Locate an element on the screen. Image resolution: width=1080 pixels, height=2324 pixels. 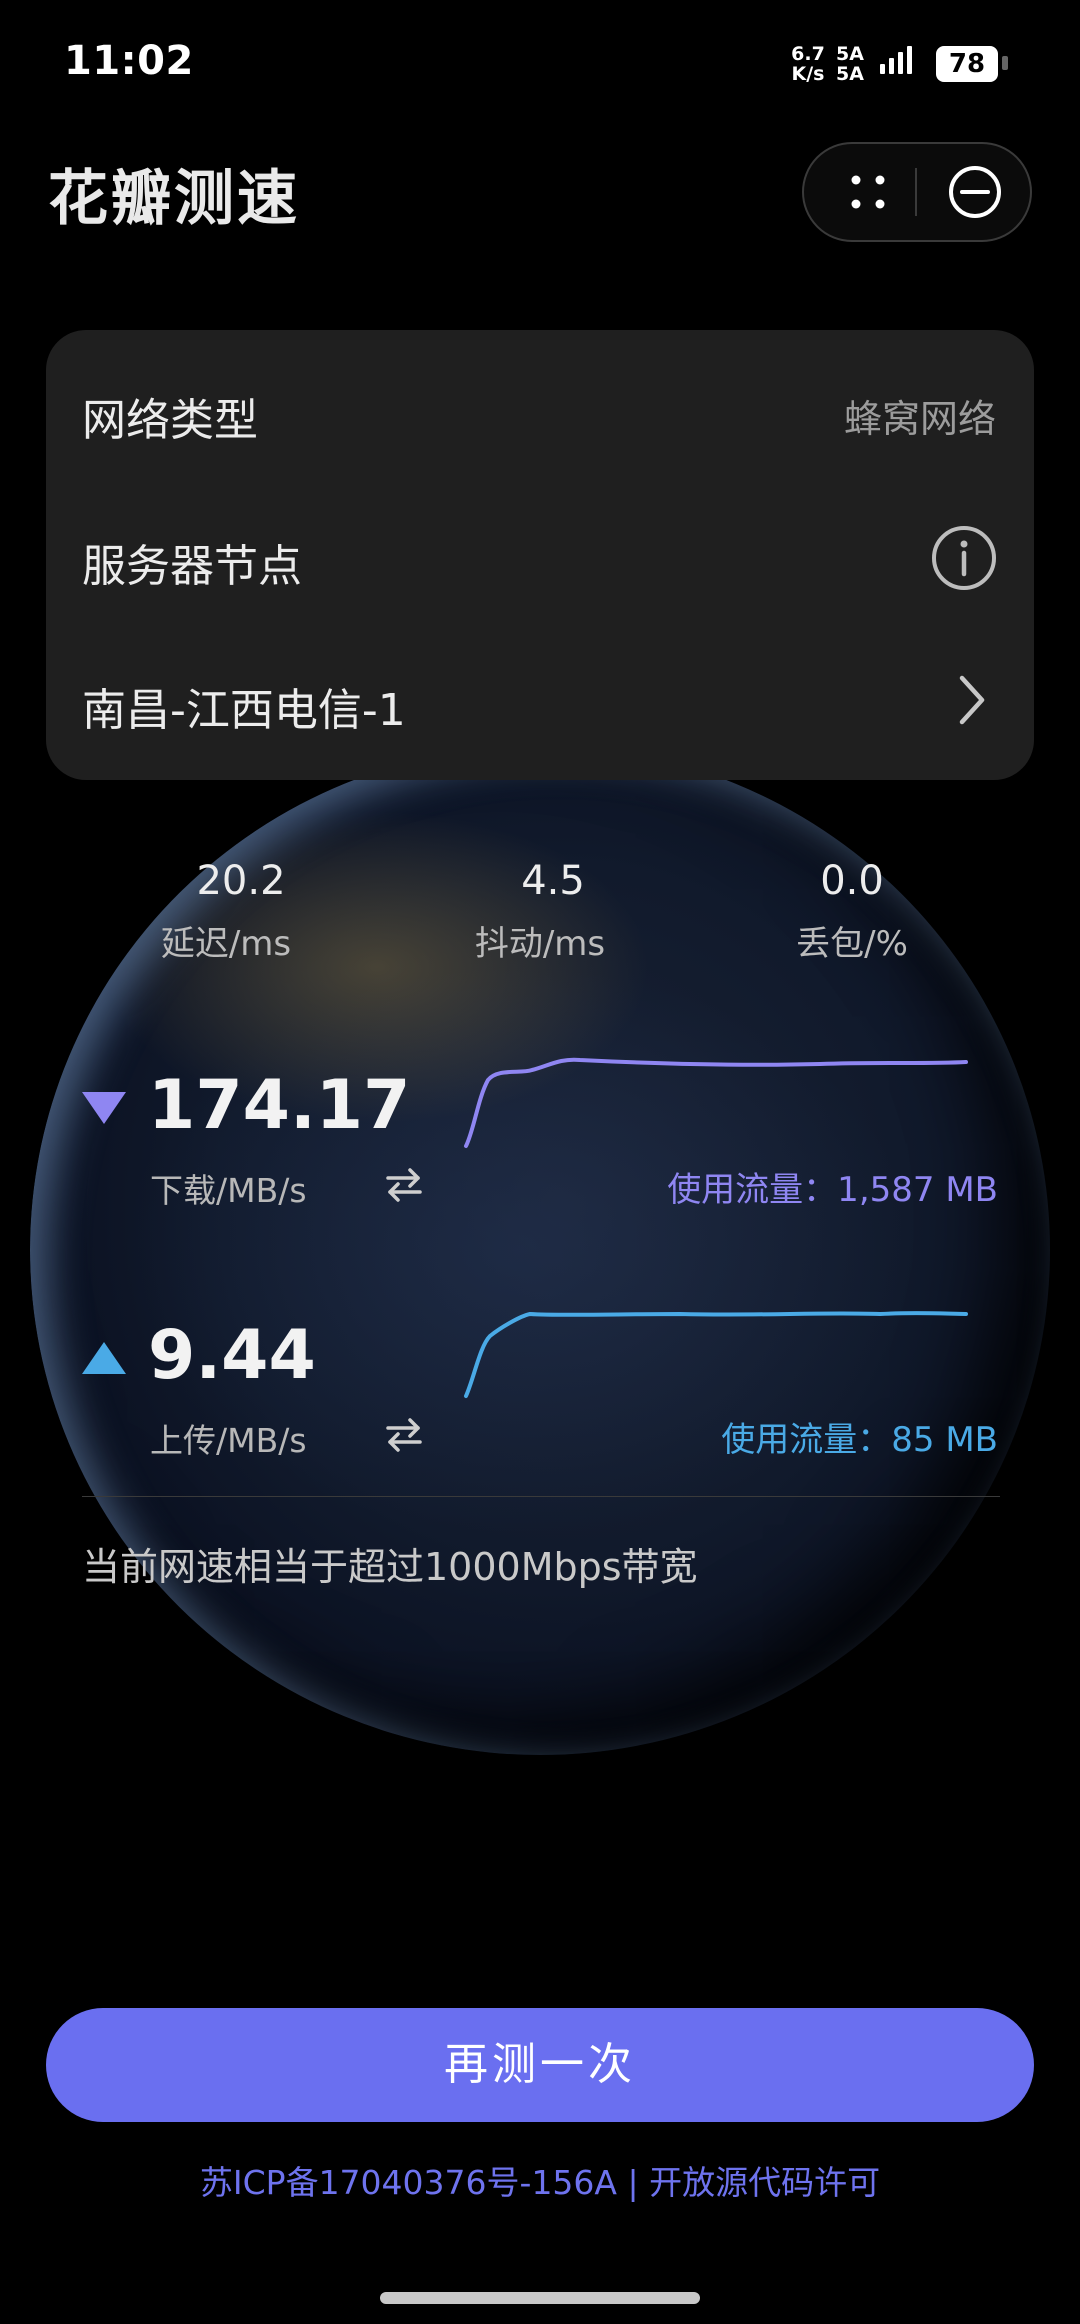
upload-speed-graph is located at coordinates (716, 1354).